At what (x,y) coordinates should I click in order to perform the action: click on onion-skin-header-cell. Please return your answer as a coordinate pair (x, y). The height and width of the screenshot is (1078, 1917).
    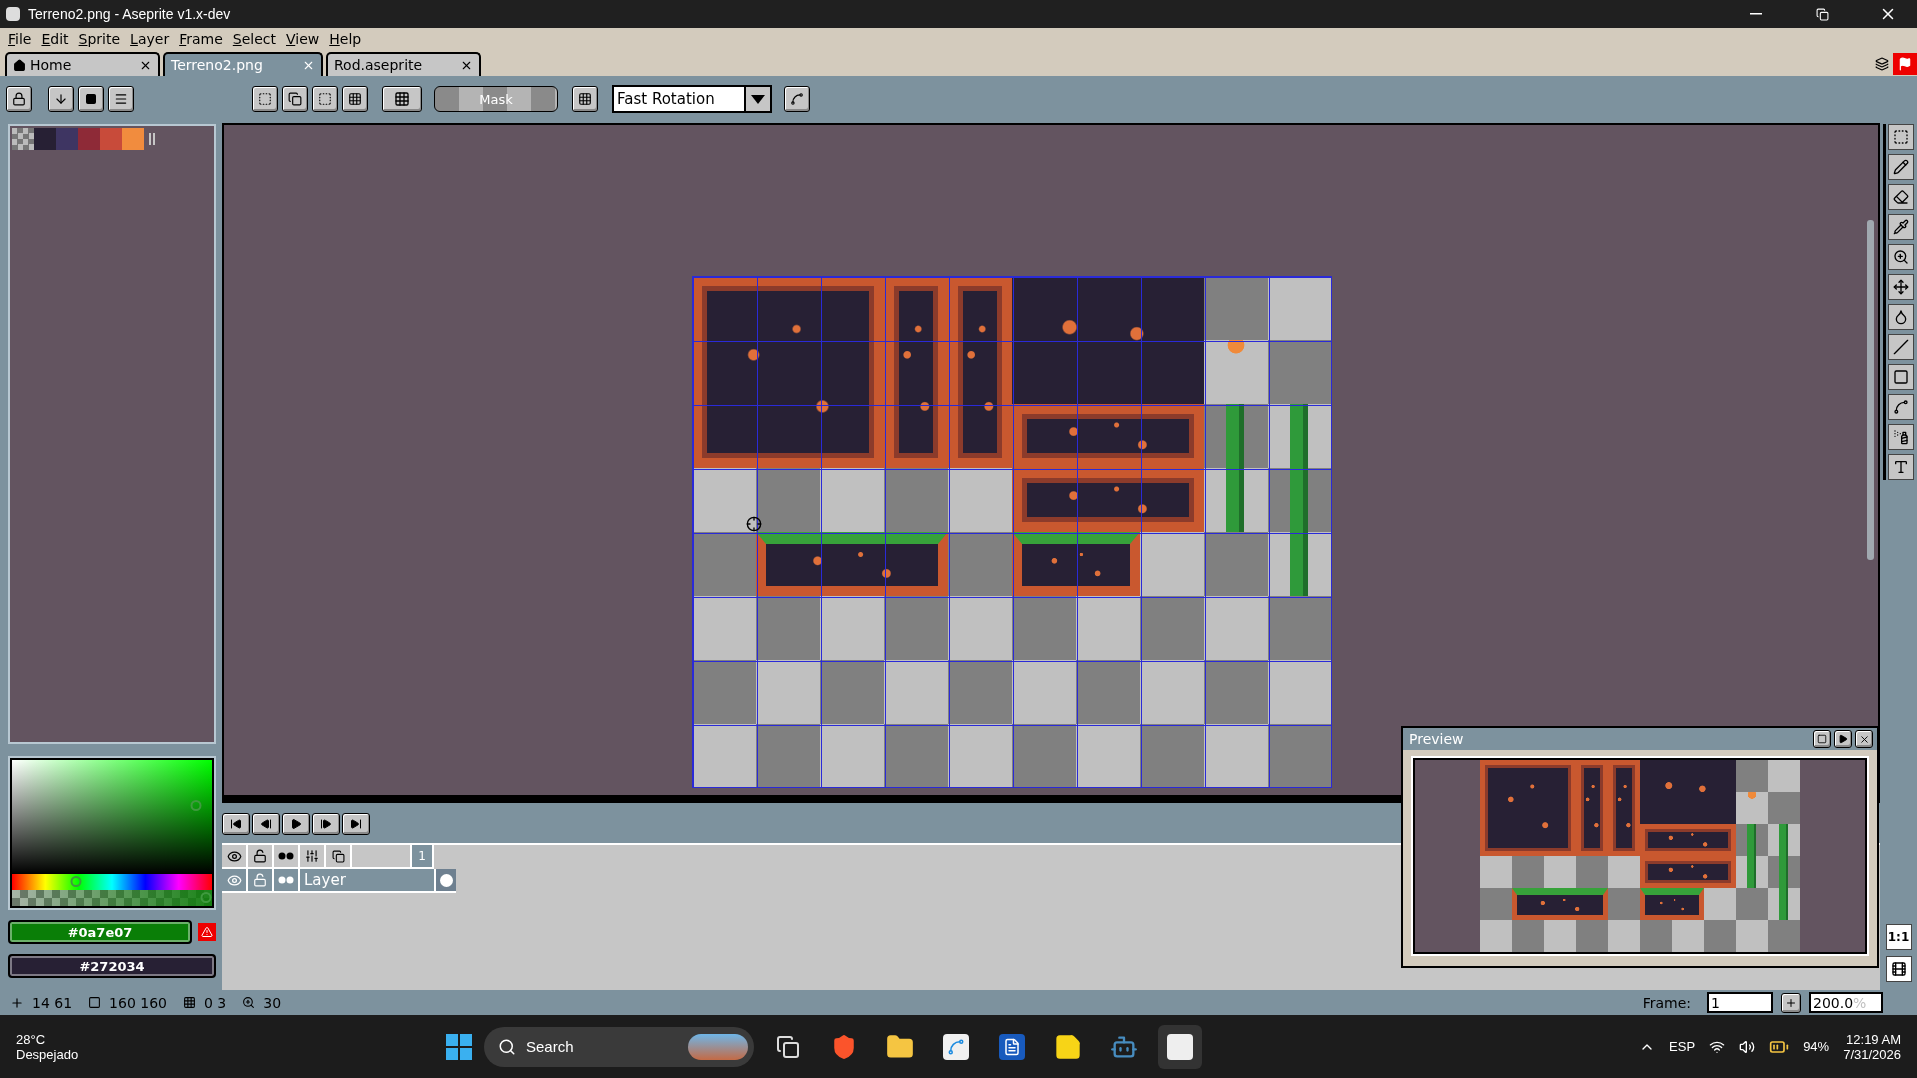
    Looking at the image, I should click on (287, 857).